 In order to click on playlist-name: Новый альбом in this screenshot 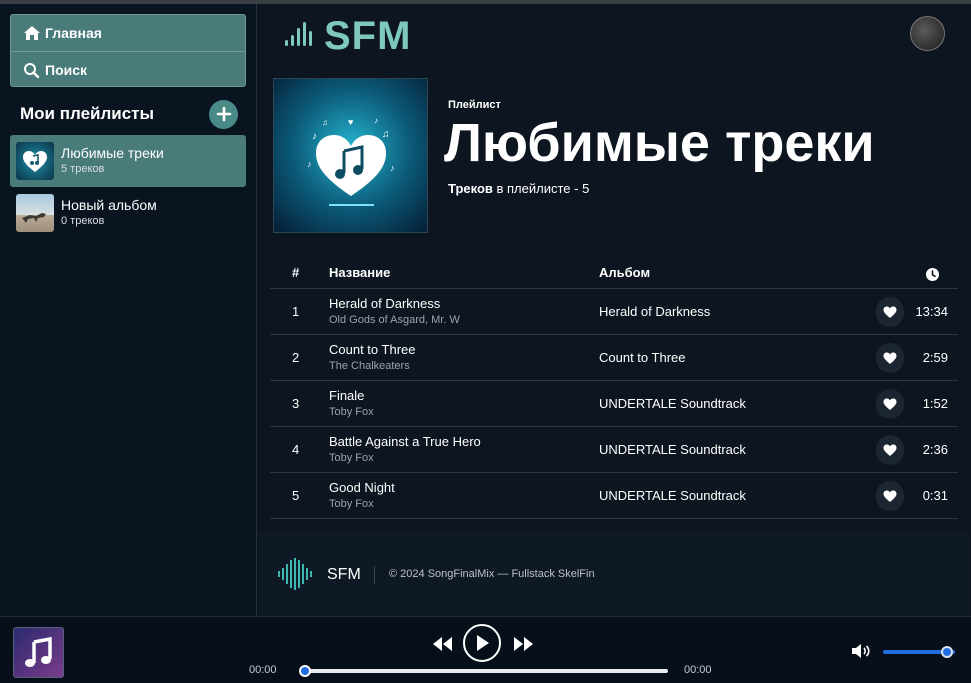, I will do `click(109, 205)`.